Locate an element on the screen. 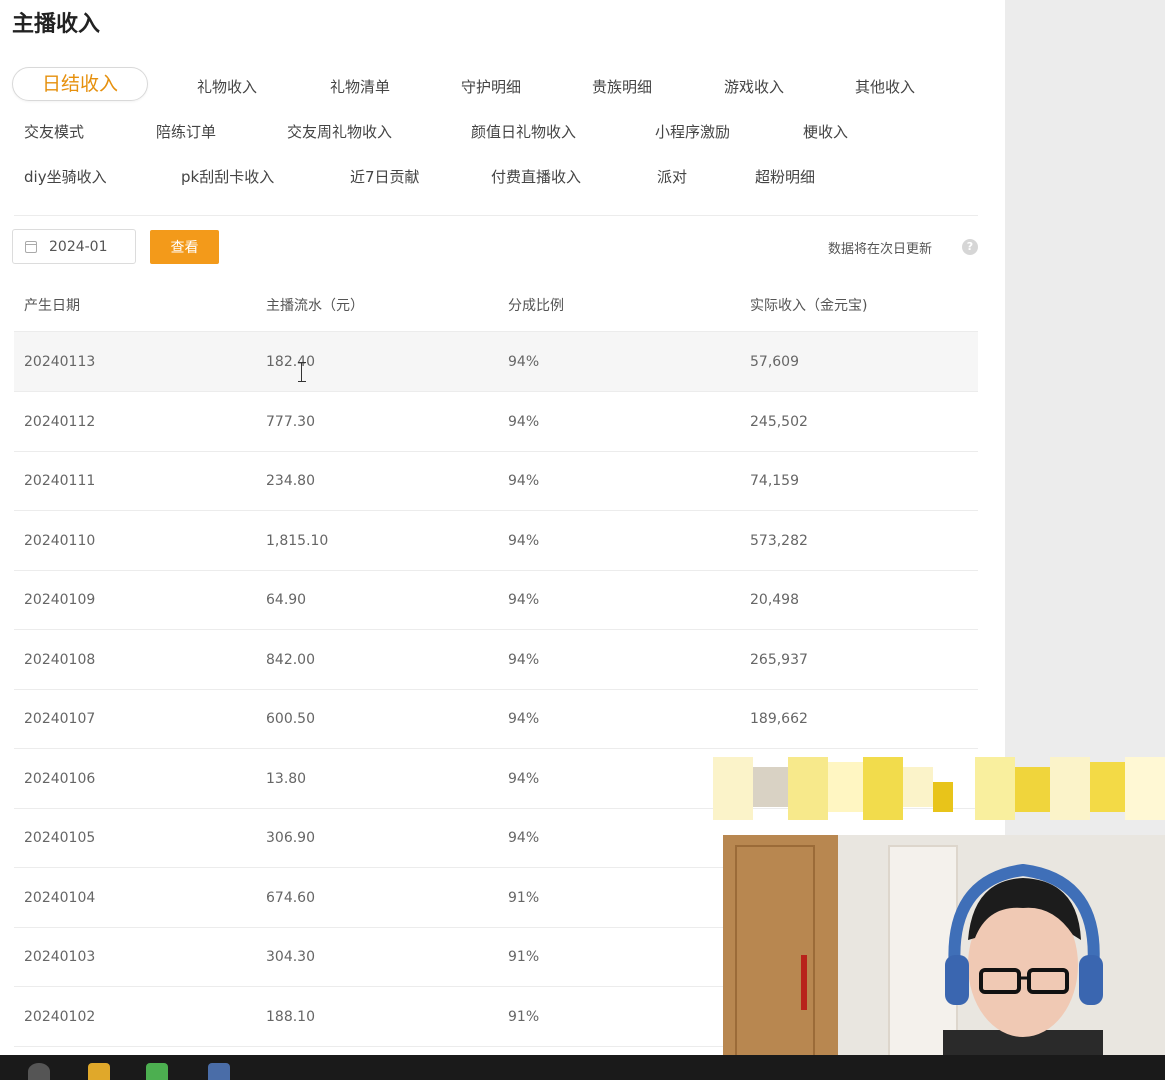 Image resolution: width=1165 pixels, height=1080 pixels. tab-pk-scratch-income: pk刮刮卡收入 is located at coordinates (227, 176).